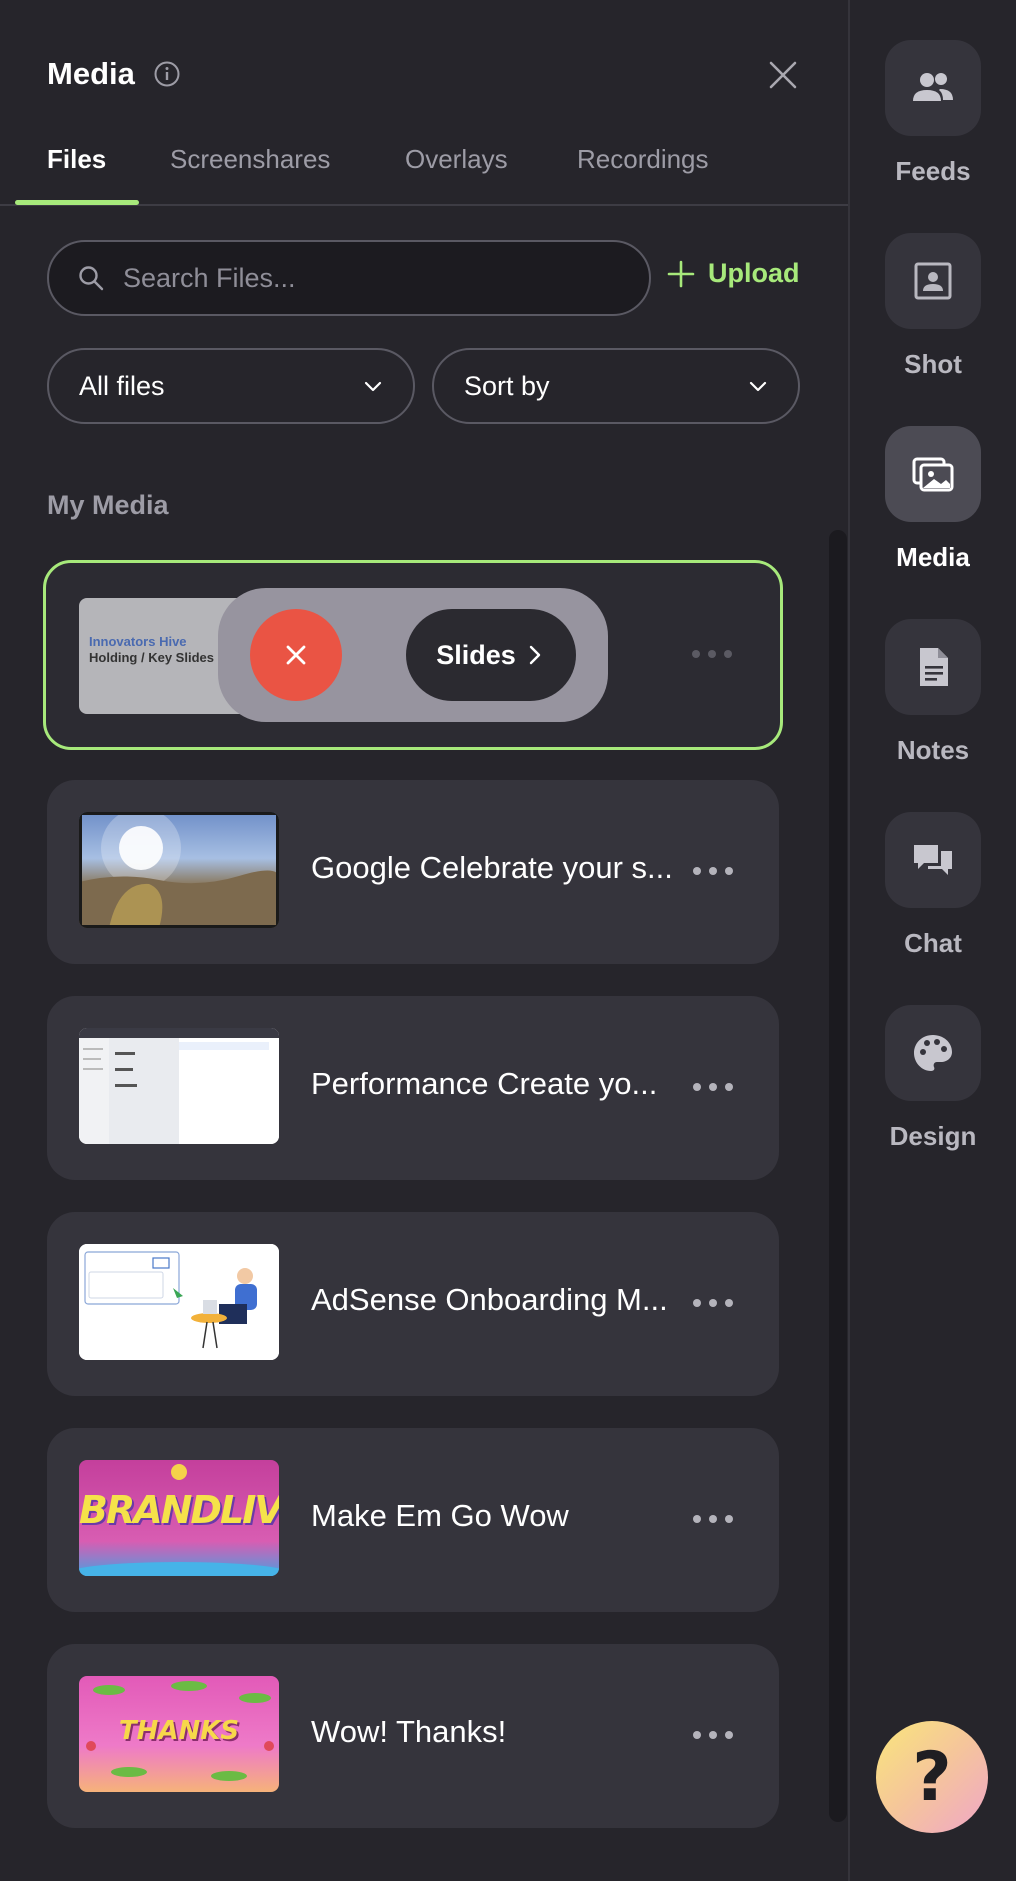  What do you see at coordinates (122, 385) in the screenshot?
I see `file-type-value: All files` at bounding box center [122, 385].